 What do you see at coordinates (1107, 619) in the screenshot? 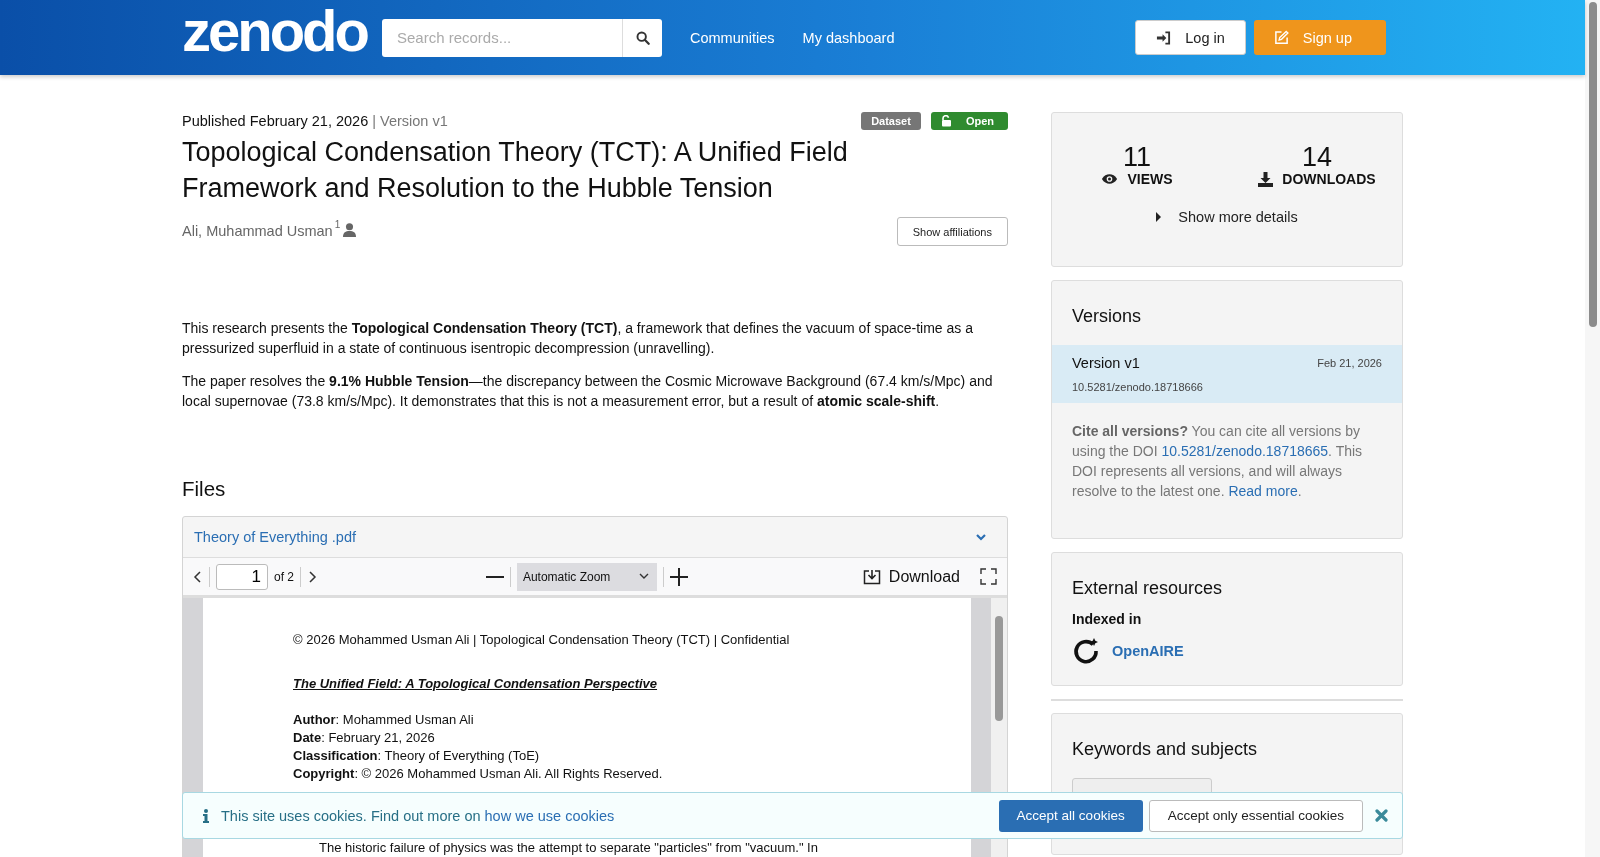
I see `indexed-in-label: Indexed in` at bounding box center [1107, 619].